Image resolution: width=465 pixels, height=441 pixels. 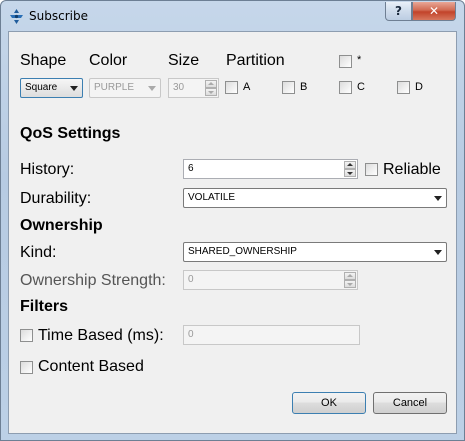 I want to click on partition-a-checkbox, so click(x=231, y=87).